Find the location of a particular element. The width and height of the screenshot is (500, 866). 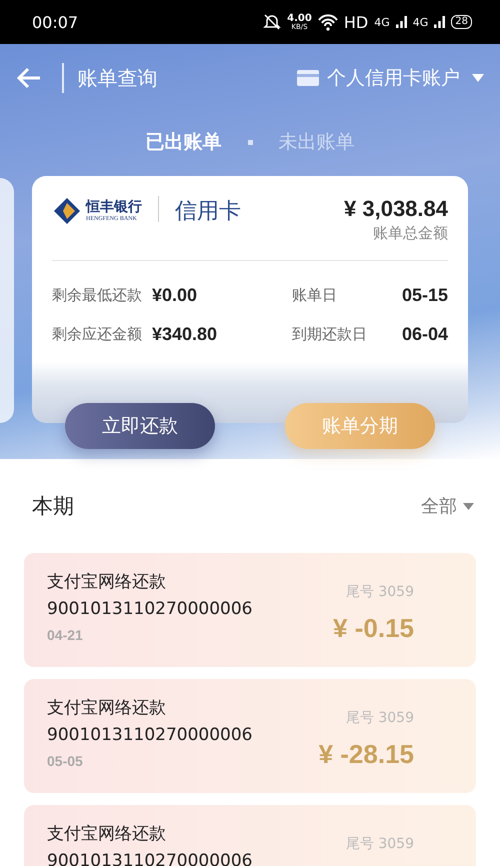

detail-label: 剩余应还金额 is located at coordinates (97, 334).